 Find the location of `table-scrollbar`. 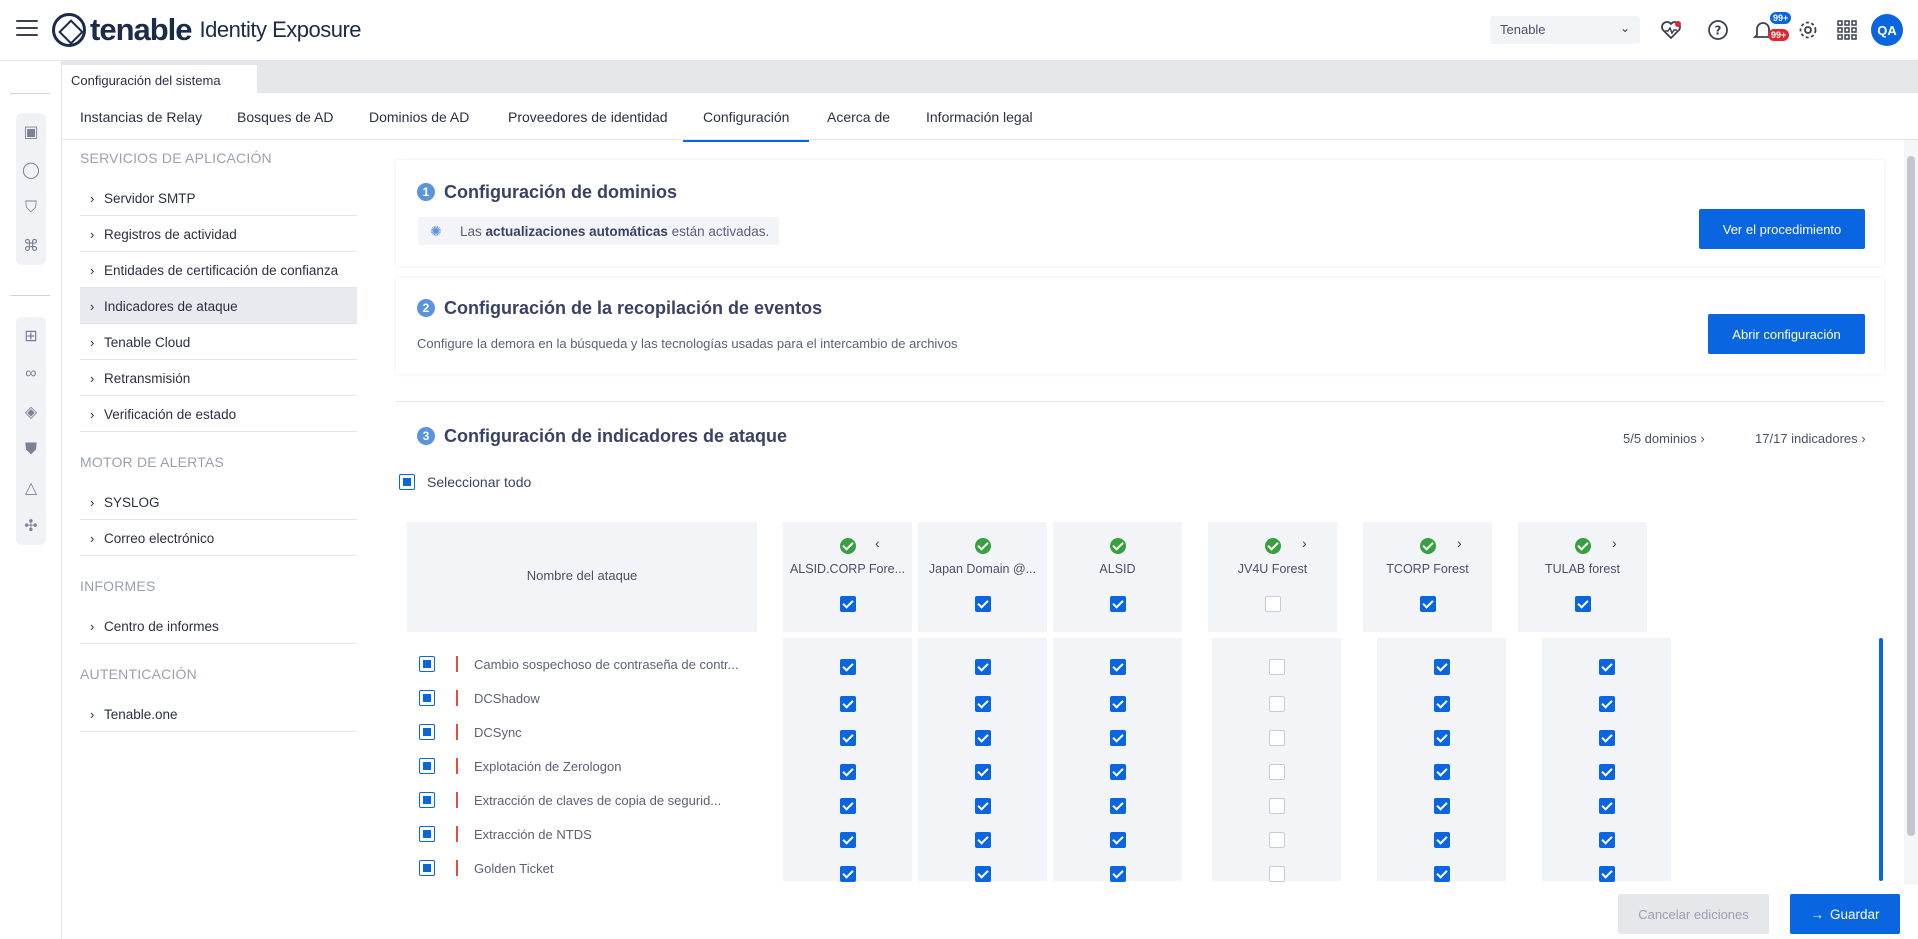

table-scrollbar is located at coordinates (1881, 759).